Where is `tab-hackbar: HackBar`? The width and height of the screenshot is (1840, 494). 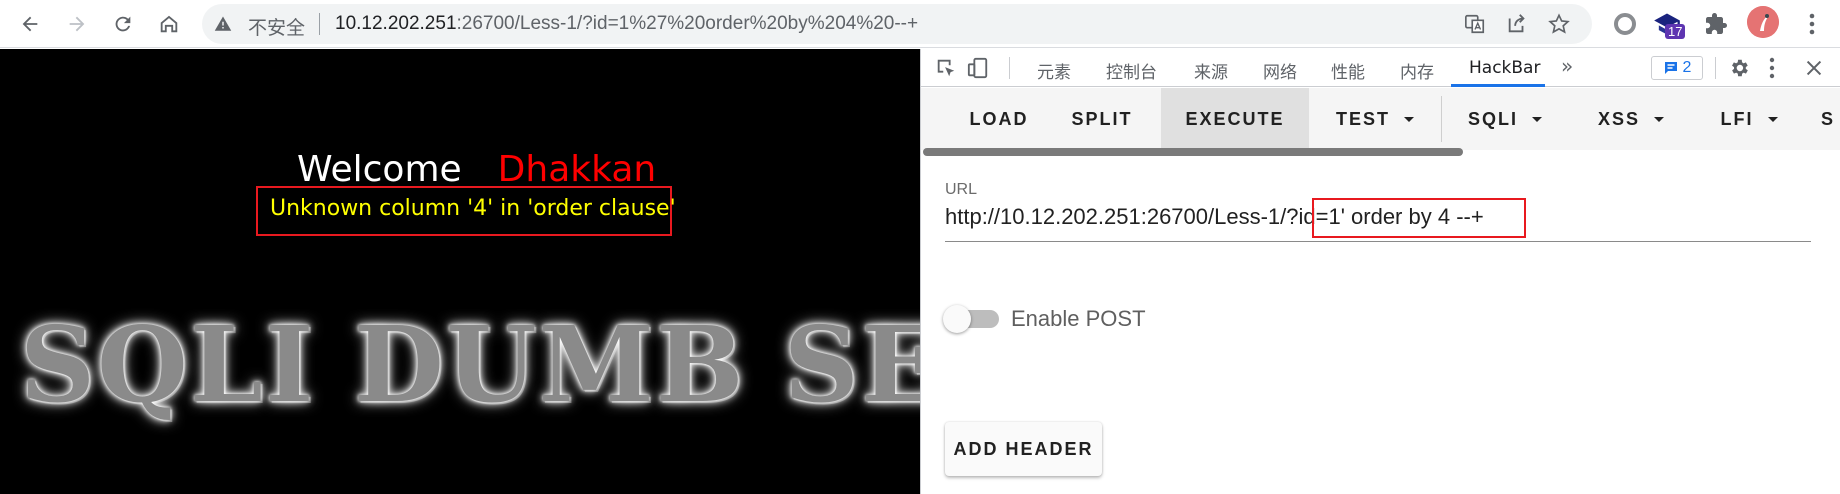
tab-hackbar: HackBar is located at coordinates (1504, 68).